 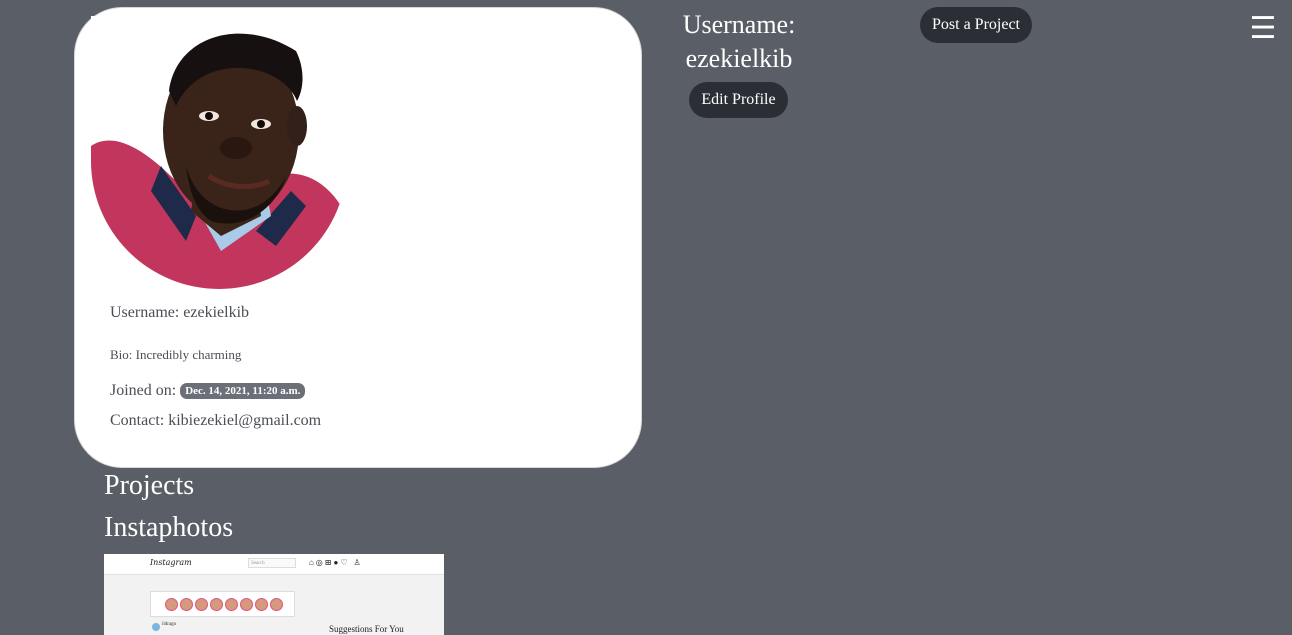 What do you see at coordinates (169, 624) in the screenshot?
I see `thumb-post-user: ildrago` at bounding box center [169, 624].